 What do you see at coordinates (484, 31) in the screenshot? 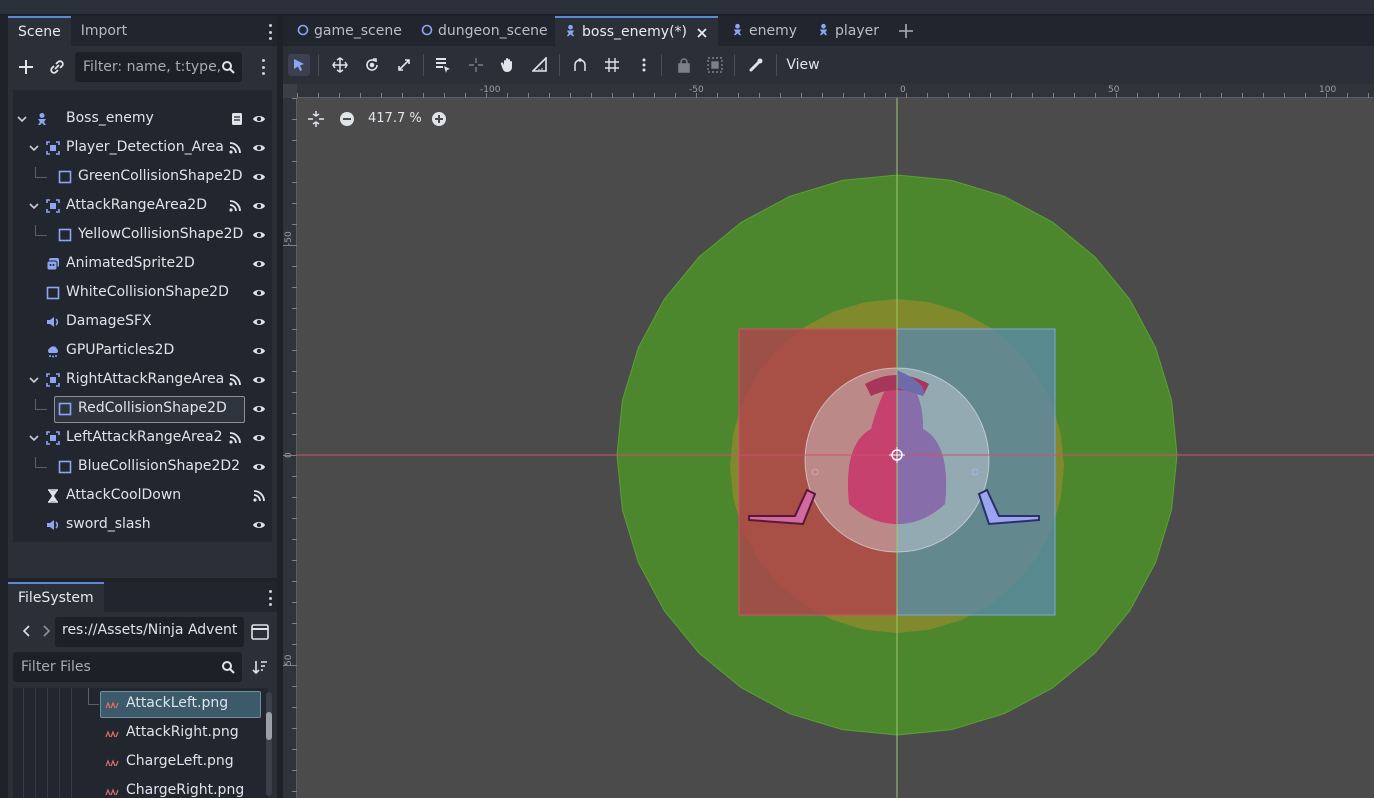
I see `tab-dungeon-scene: dungeon_scene` at bounding box center [484, 31].